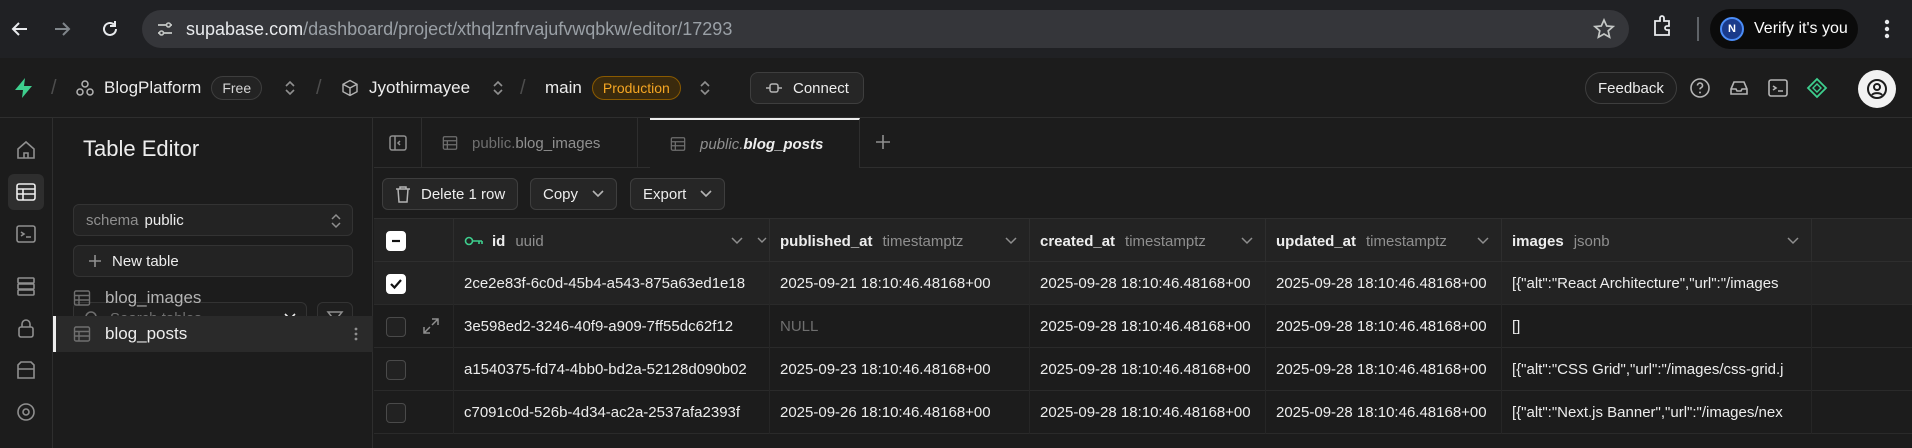 This screenshot has height=448, width=1912. What do you see at coordinates (612, 241) in the screenshot?
I see `column-header-id: id uuid` at bounding box center [612, 241].